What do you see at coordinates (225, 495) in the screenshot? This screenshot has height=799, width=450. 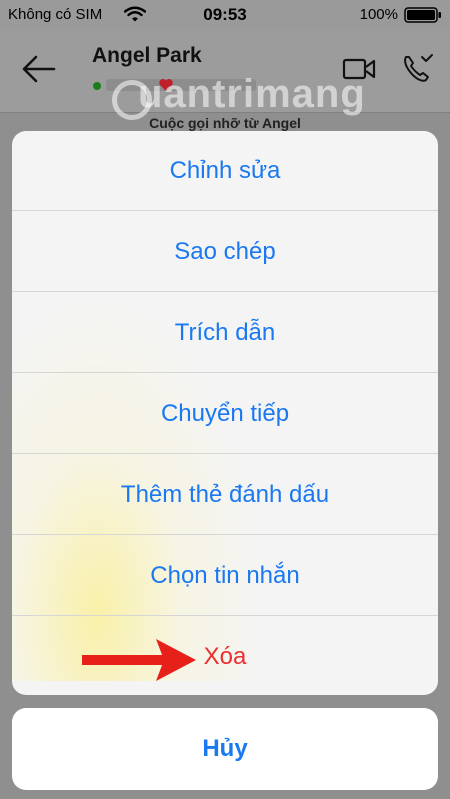 I see `add-bookmark-button: Thêm thẻ đánh dấu` at bounding box center [225, 495].